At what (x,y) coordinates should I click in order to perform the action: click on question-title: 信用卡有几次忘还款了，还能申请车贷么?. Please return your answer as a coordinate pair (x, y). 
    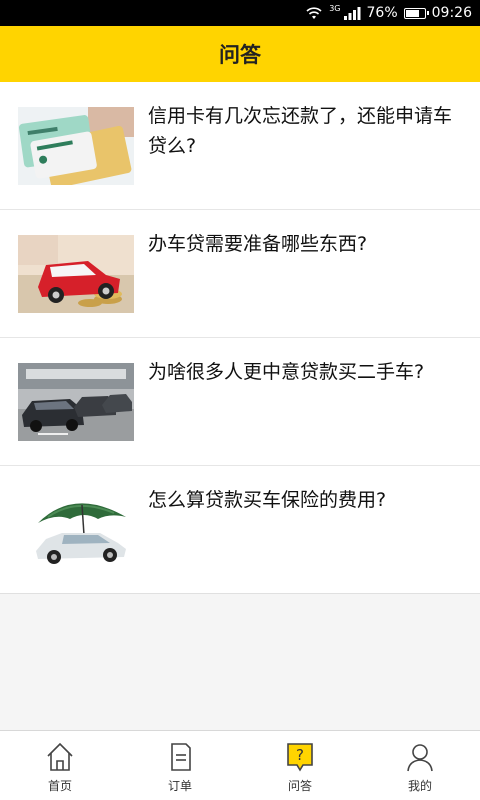
    Looking at the image, I should click on (300, 131).